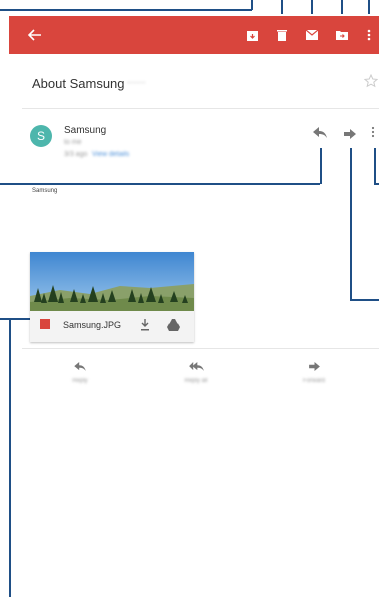 This screenshot has height=597, width=379. I want to click on reply-all-button: Reply all, so click(196, 371).